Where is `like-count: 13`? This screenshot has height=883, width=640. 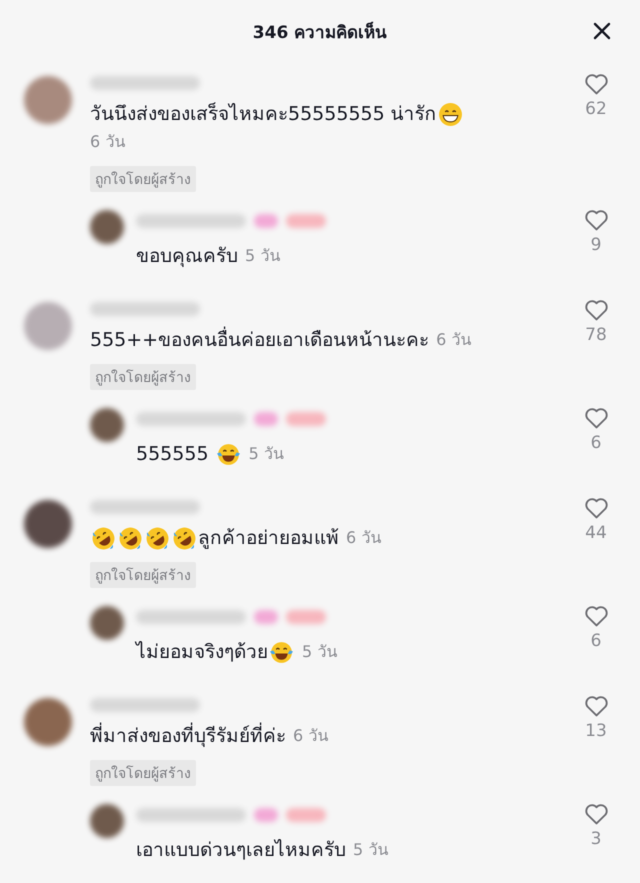 like-count: 13 is located at coordinates (596, 731).